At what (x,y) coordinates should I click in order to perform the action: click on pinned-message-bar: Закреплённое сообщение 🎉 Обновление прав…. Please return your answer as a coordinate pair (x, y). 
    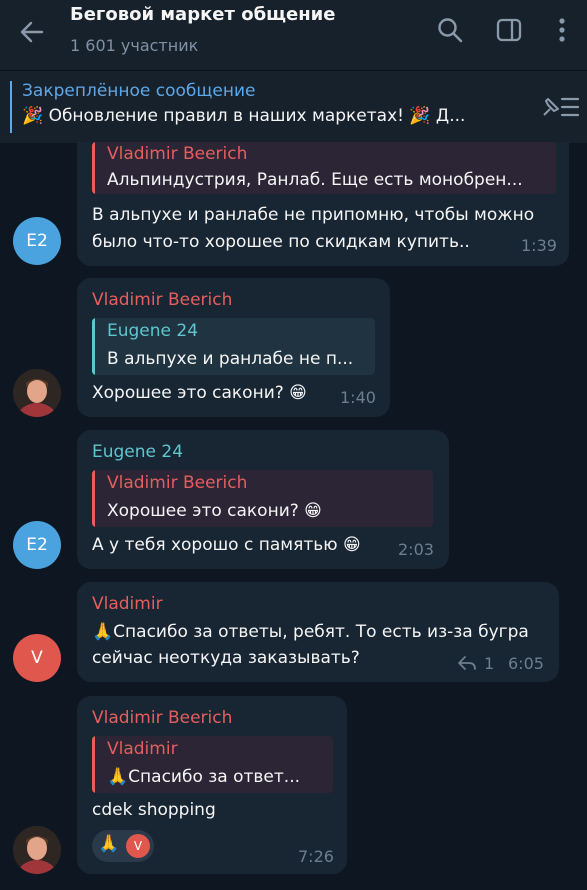
    Looking at the image, I should click on (293, 106).